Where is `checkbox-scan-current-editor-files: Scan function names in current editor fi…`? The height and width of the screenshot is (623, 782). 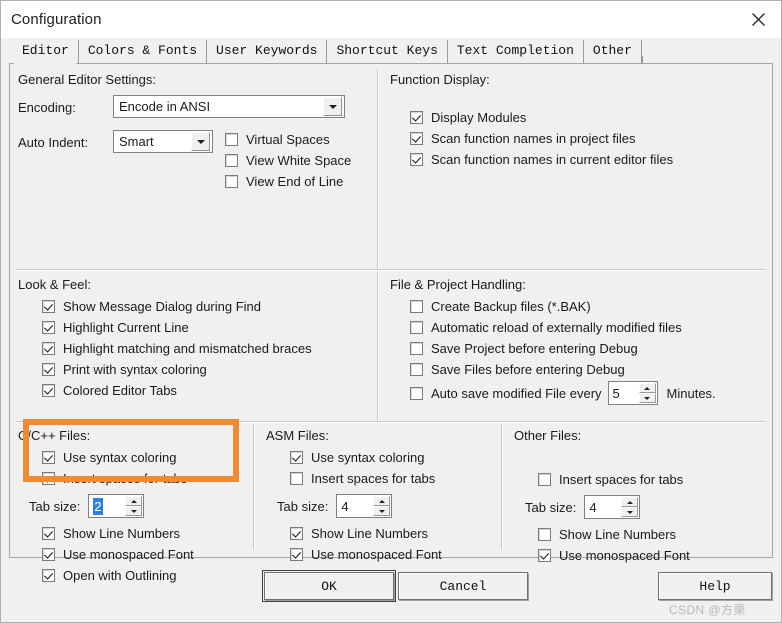
checkbox-scan-current-editor-files: Scan function names in current editor fi… is located at coordinates (585, 159).